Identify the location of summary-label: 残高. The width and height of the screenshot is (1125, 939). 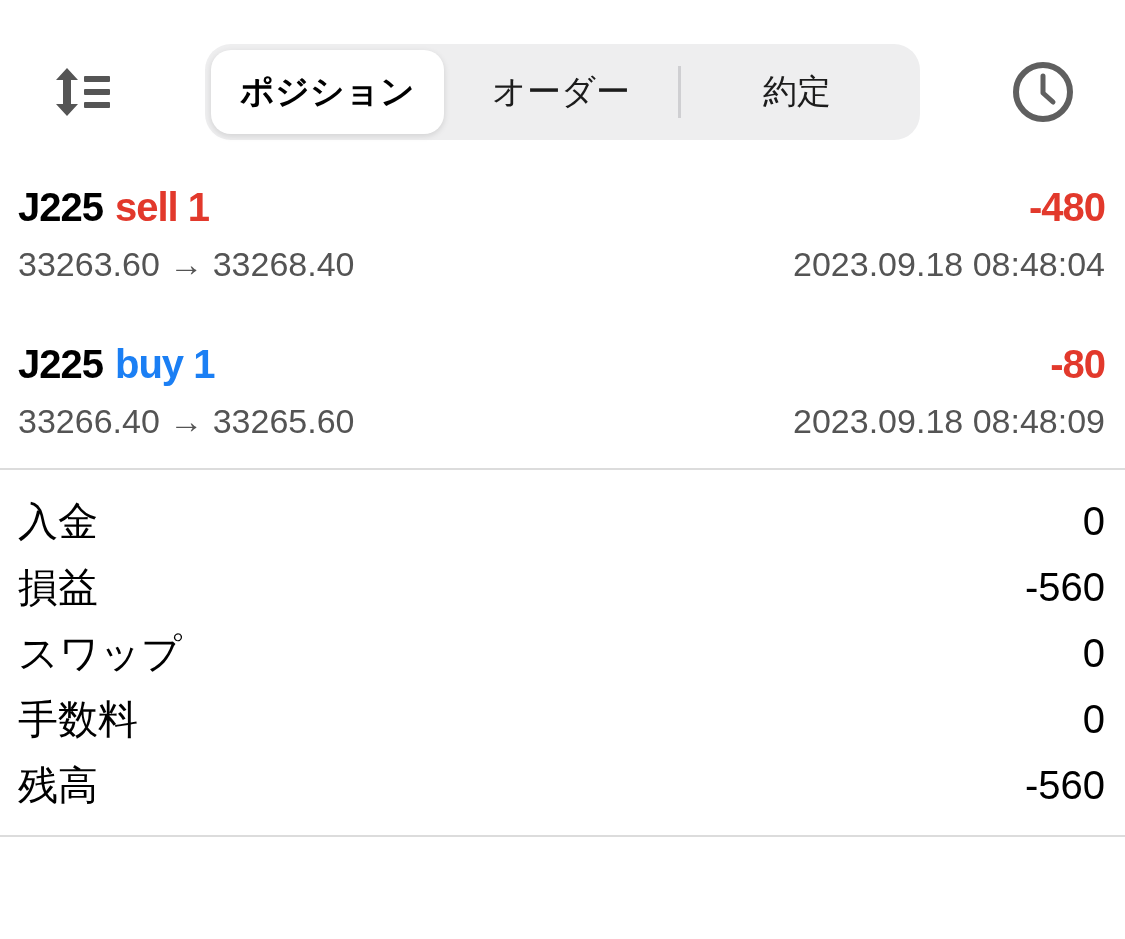
(58, 785).